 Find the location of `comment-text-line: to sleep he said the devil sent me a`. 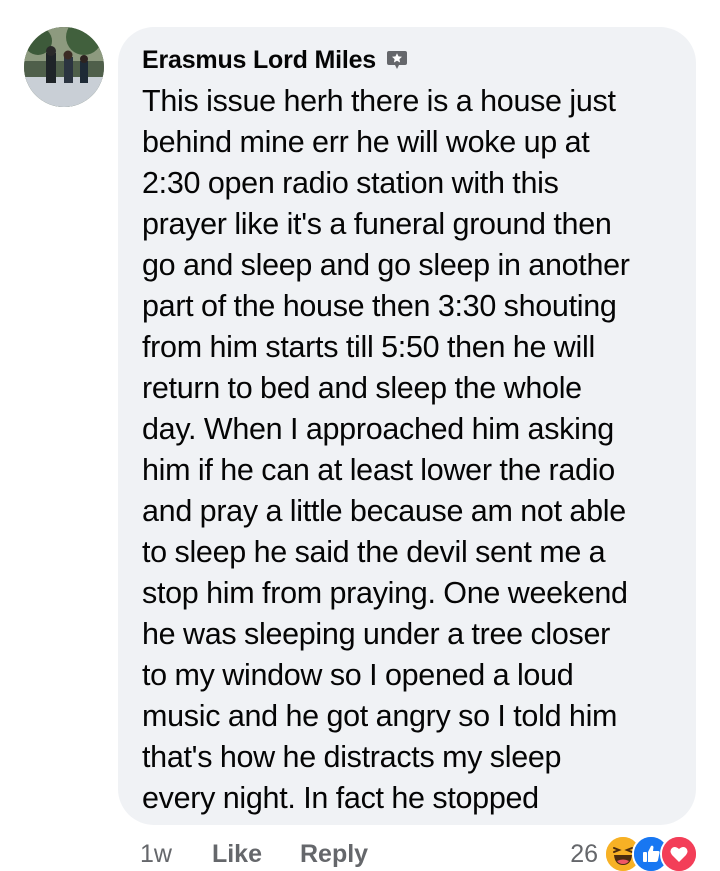

comment-text-line: to sleep he said the devil sent me a is located at coordinates (374, 552).